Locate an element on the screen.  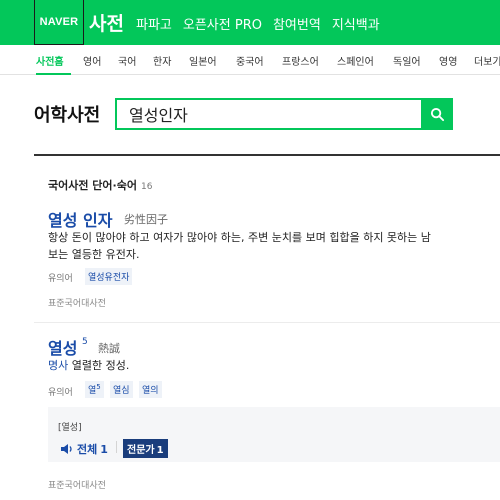
top-bar: NAVER 사전 파파고 오픈사전 PRO 참여번역 지식백과 is located at coordinates (250, 22).